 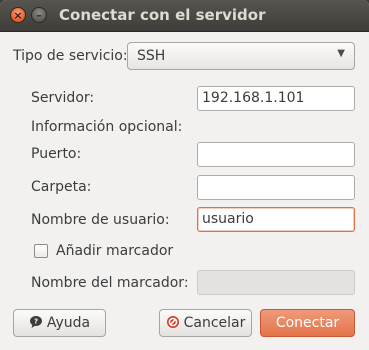 What do you see at coordinates (107, 127) in the screenshot?
I see `optional-info-heading: Información opcional:` at bounding box center [107, 127].